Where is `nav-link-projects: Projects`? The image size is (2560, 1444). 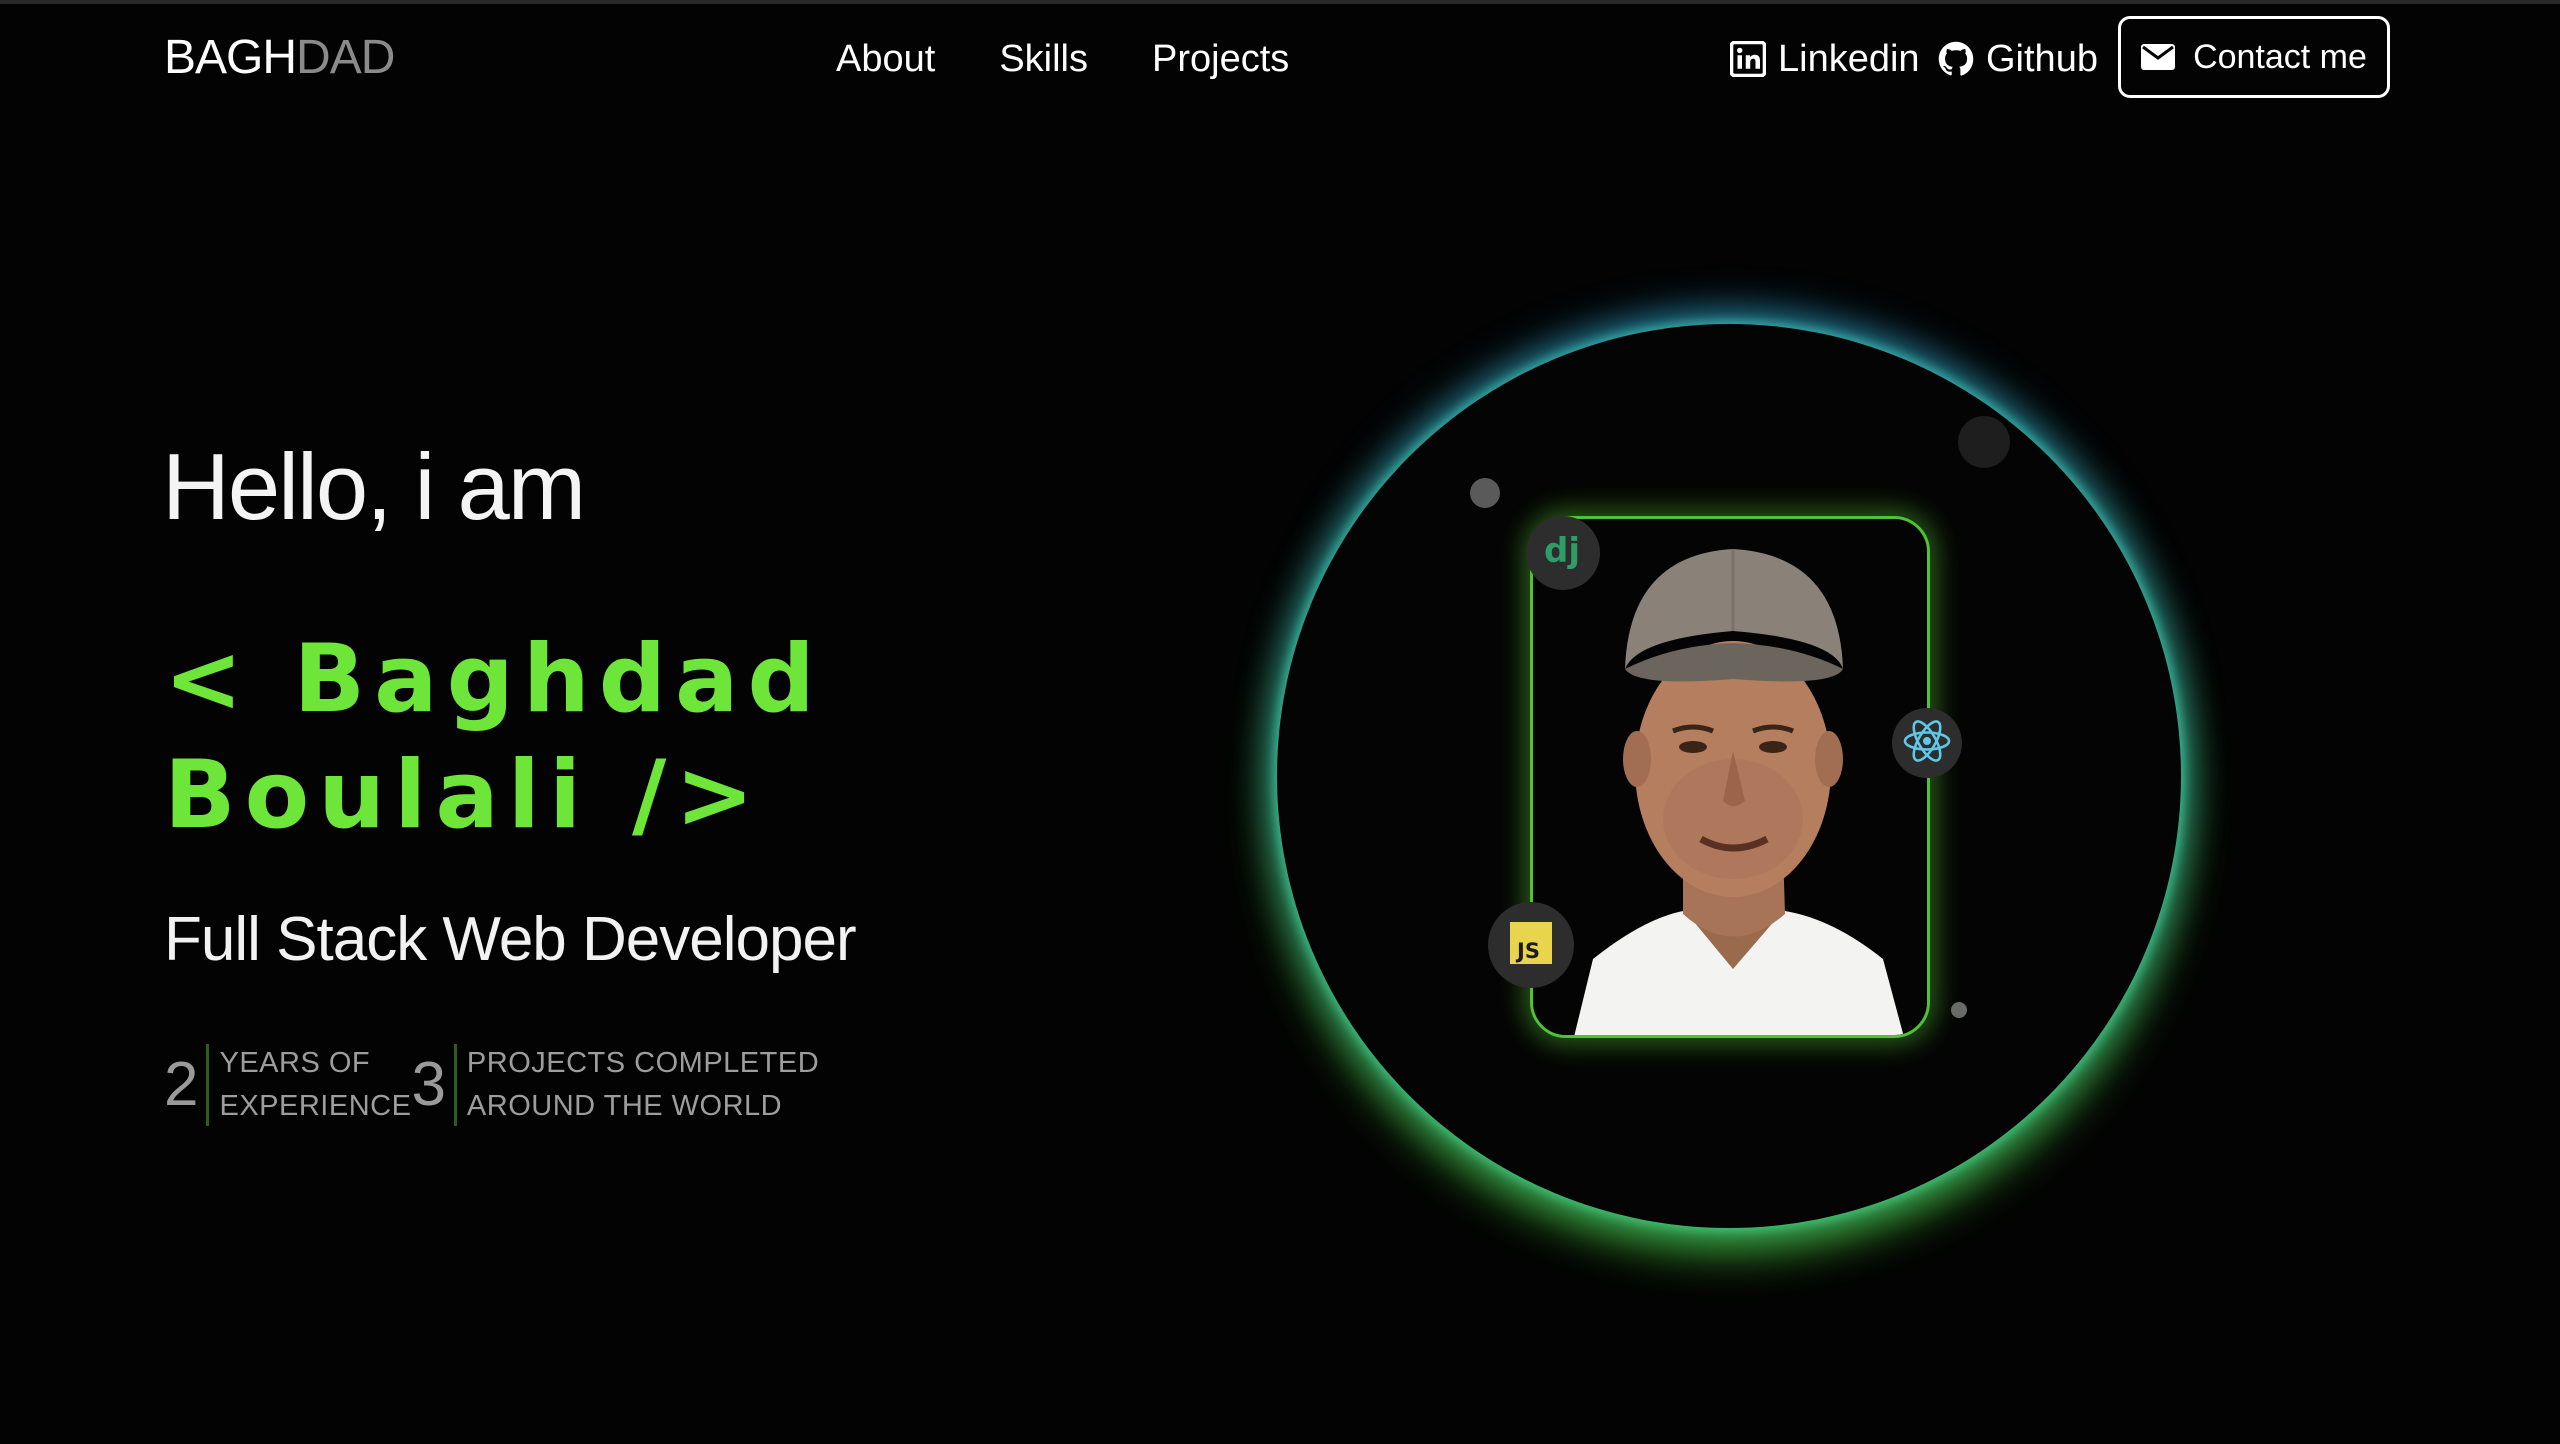 nav-link-projects: Projects is located at coordinates (1220, 59).